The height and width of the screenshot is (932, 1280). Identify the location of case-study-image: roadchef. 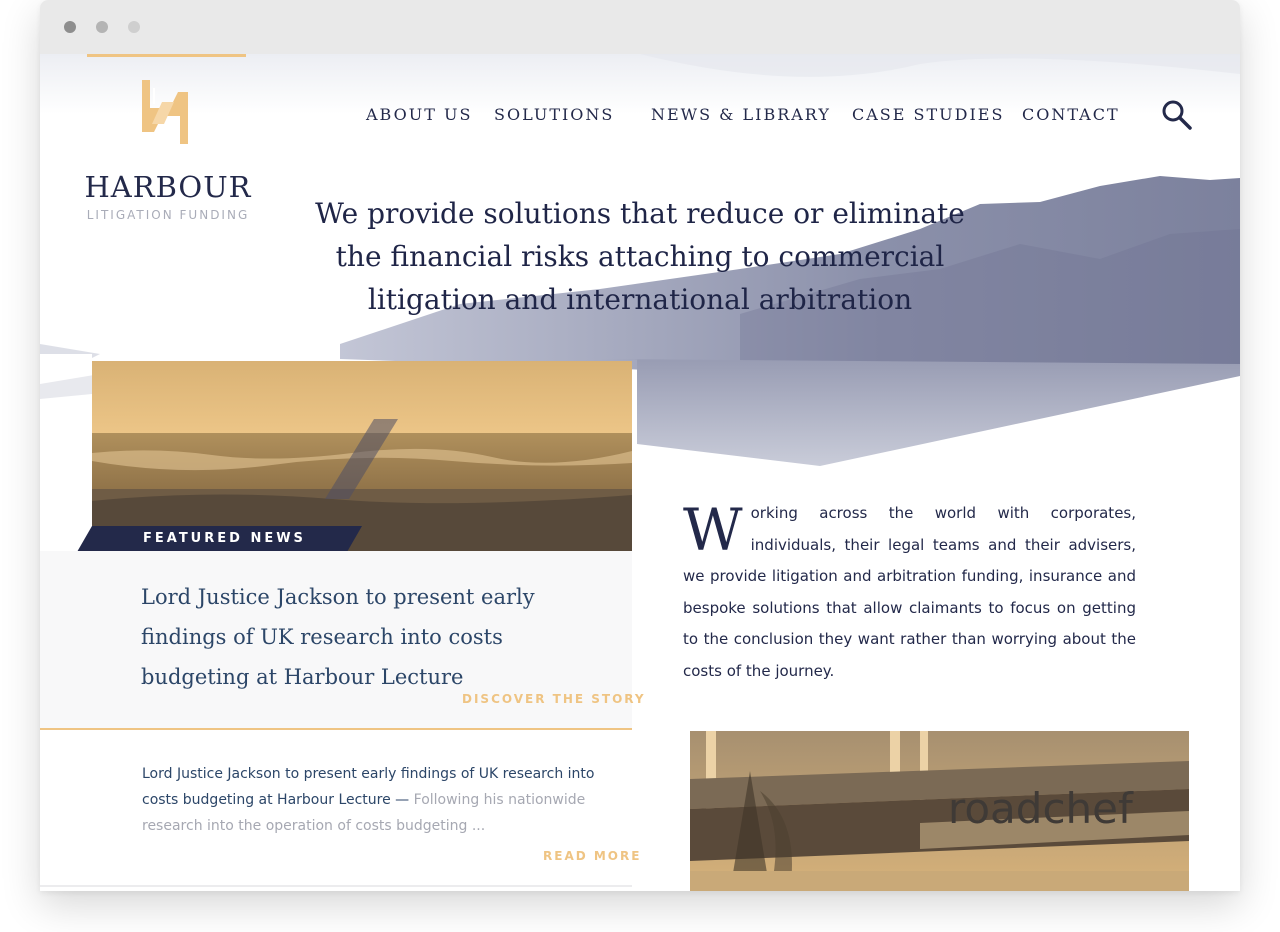
(939, 811).